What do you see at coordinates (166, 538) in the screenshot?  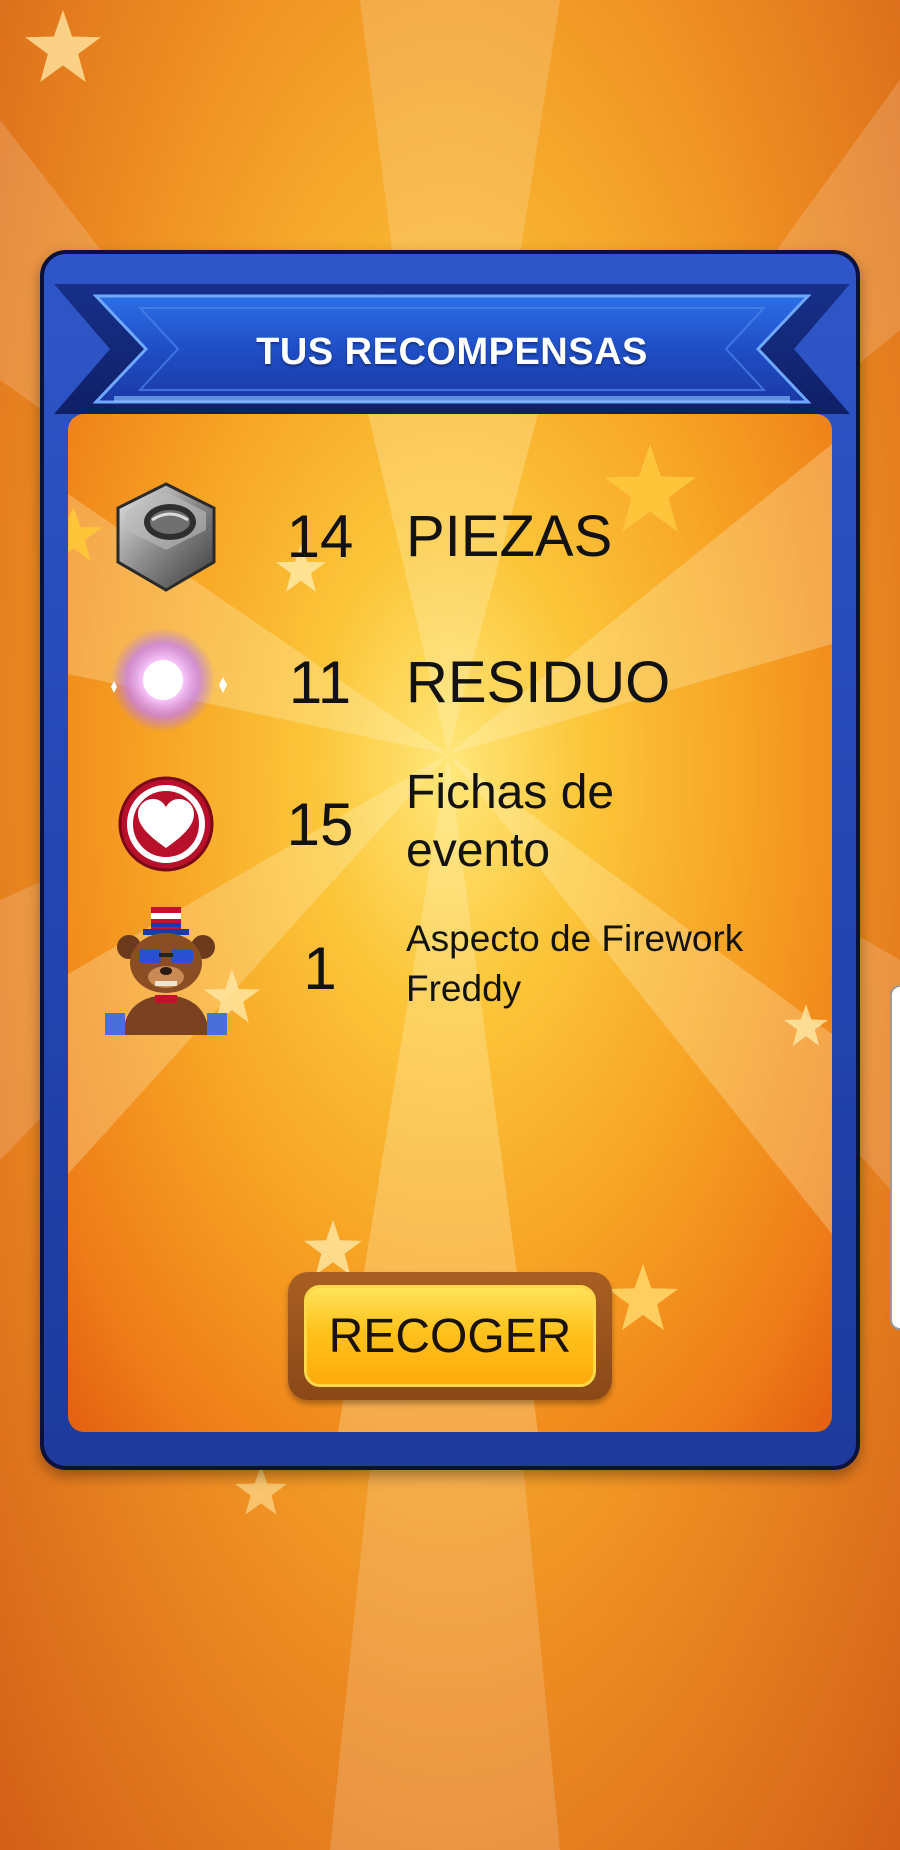 I see `hex-nut-icon` at bounding box center [166, 538].